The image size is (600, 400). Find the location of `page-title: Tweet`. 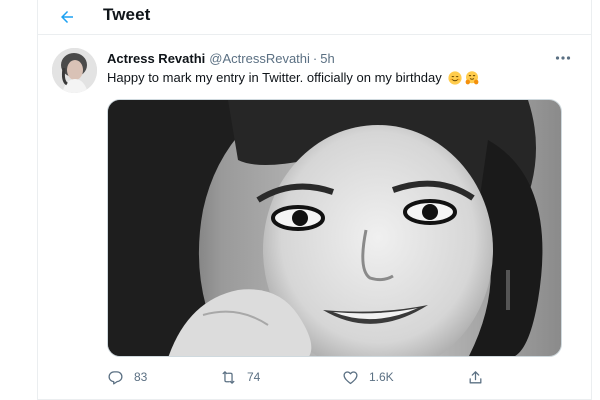

page-title: Tweet is located at coordinates (127, 14).